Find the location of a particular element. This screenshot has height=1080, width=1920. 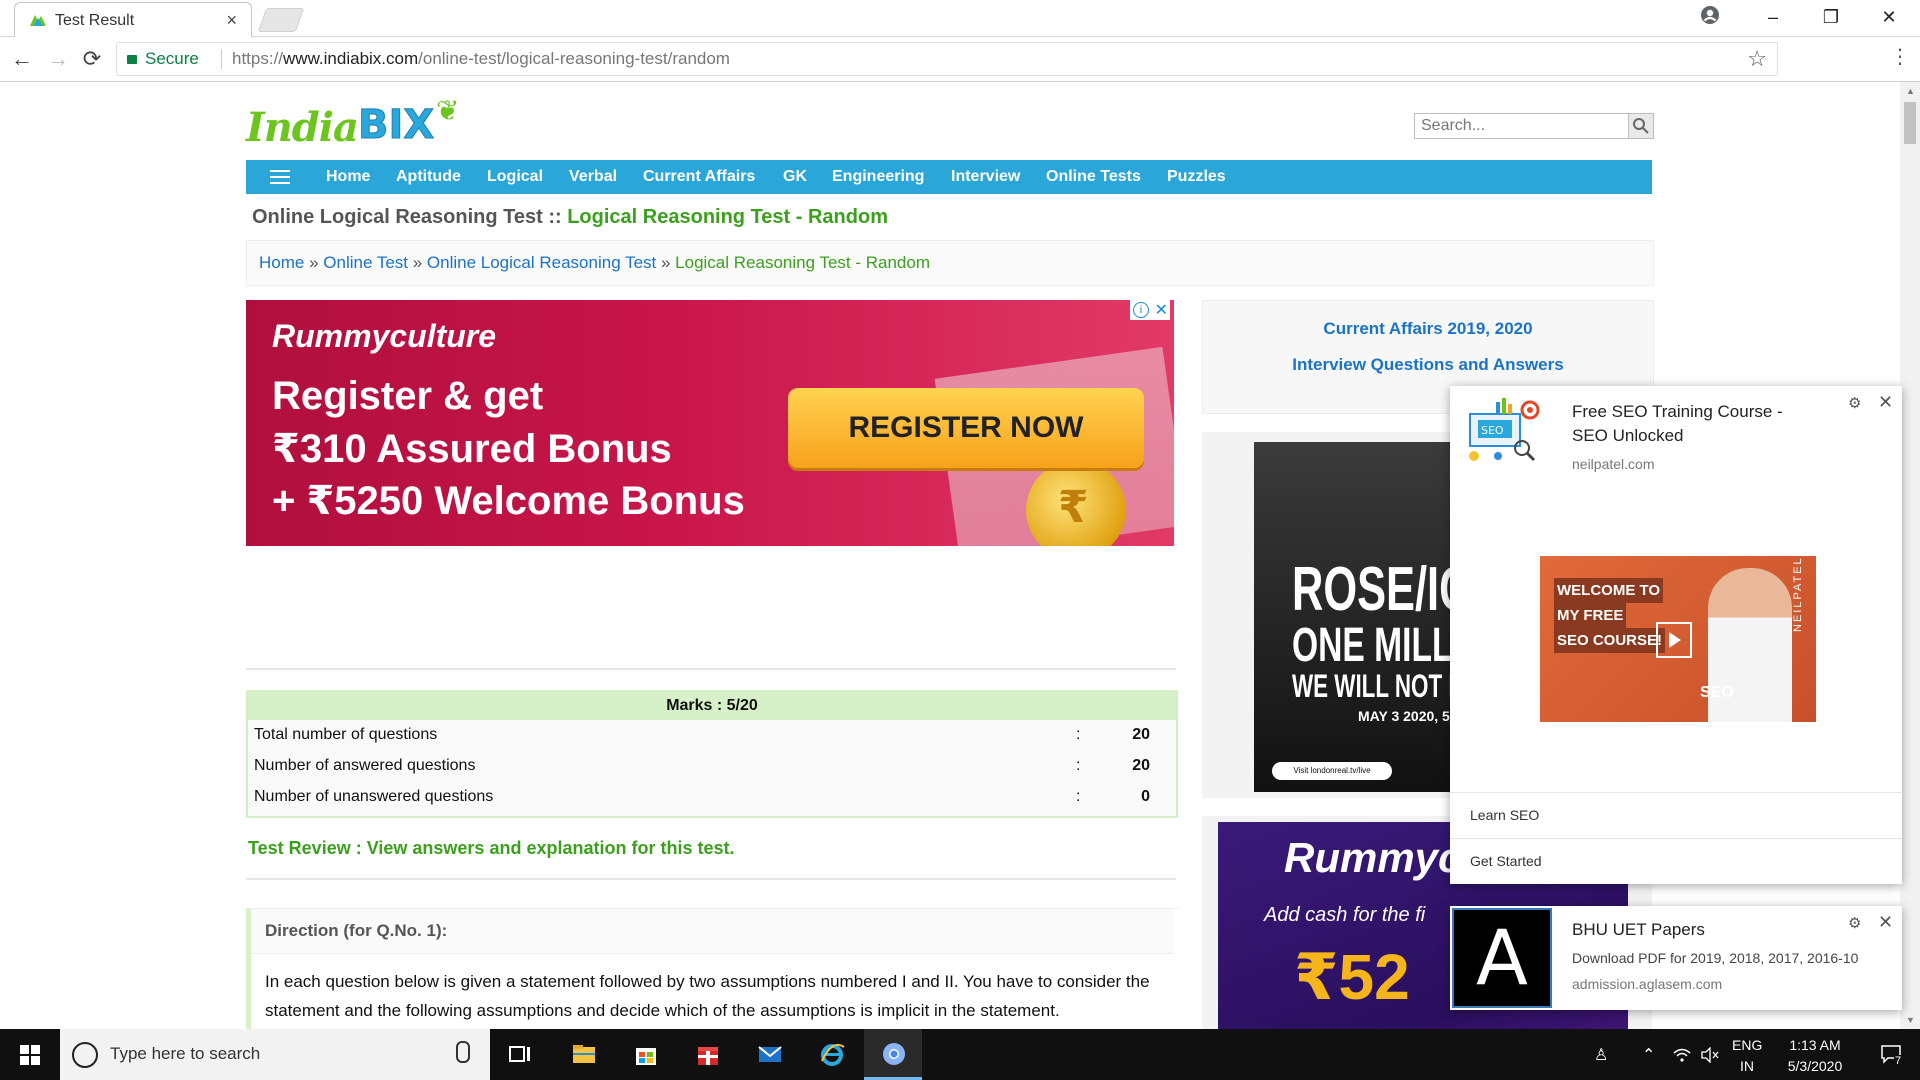

ad-line-3: + ₹5250 Welcome Bonus is located at coordinates (508, 501).